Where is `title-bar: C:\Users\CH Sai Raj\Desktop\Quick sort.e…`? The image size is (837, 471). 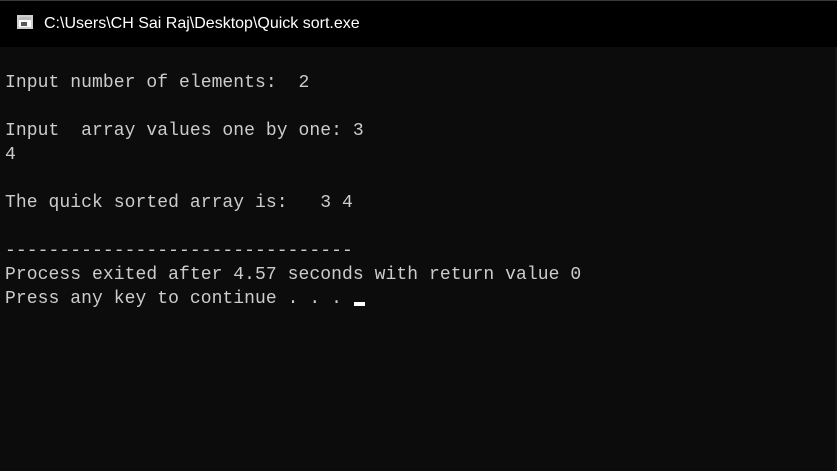
title-bar: C:\Users\CH Sai Raj\Desktop\Quick sort.e… is located at coordinates (418, 24).